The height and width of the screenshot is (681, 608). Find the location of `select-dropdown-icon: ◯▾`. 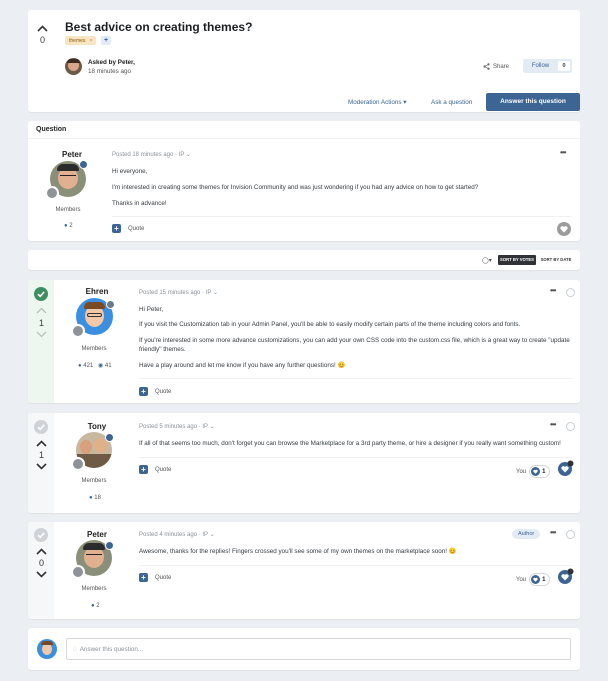

select-dropdown-icon: ◯▾ is located at coordinates (487, 260).